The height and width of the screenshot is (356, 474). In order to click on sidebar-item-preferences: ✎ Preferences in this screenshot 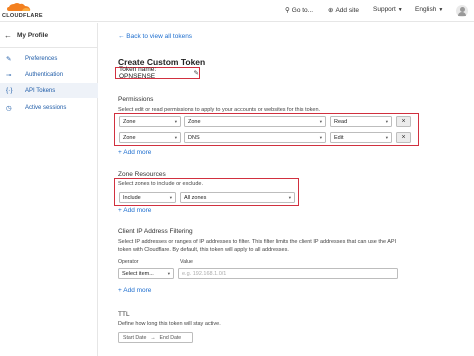, I will do `click(49, 58)`.